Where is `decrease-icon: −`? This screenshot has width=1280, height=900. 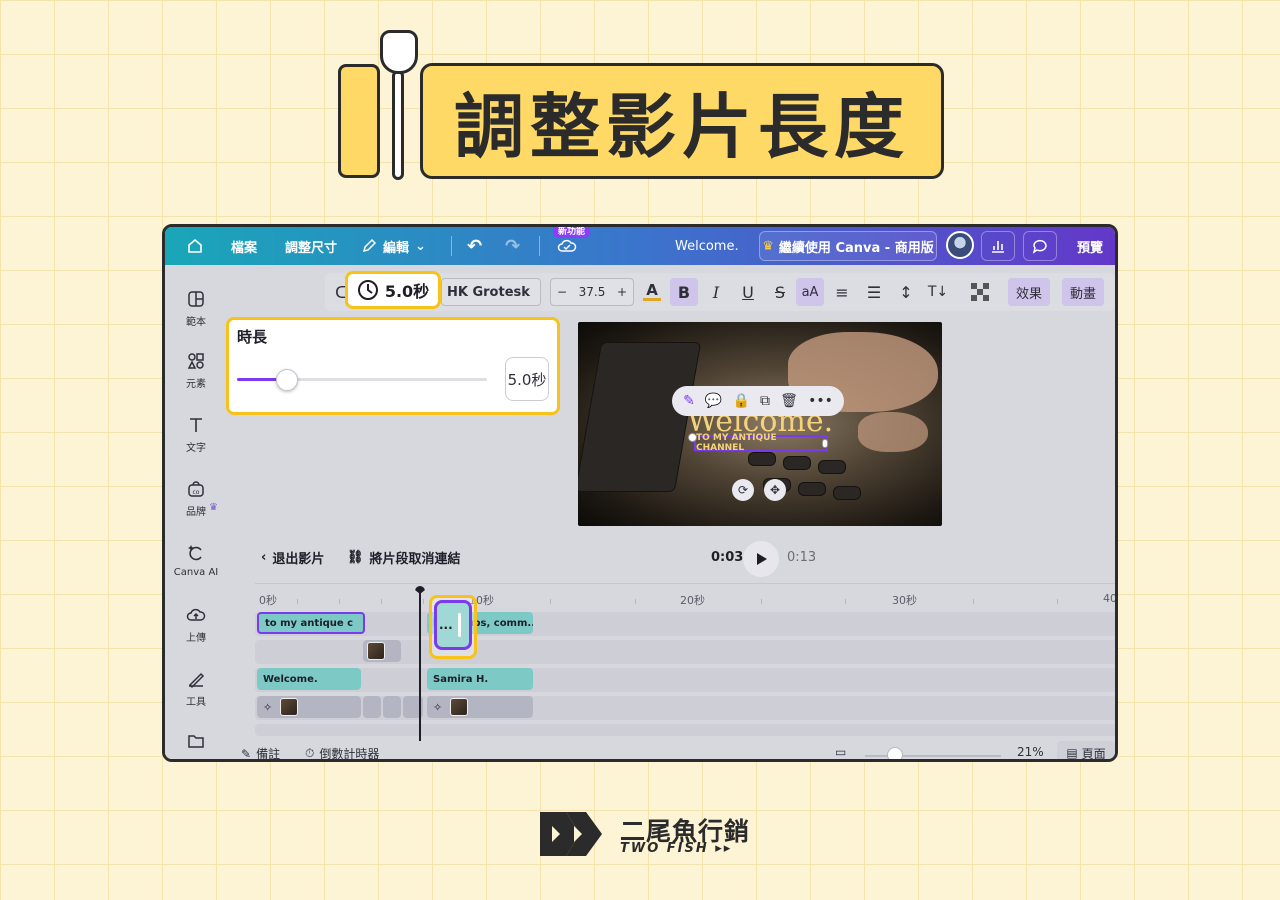 decrease-icon: − is located at coordinates (562, 292).